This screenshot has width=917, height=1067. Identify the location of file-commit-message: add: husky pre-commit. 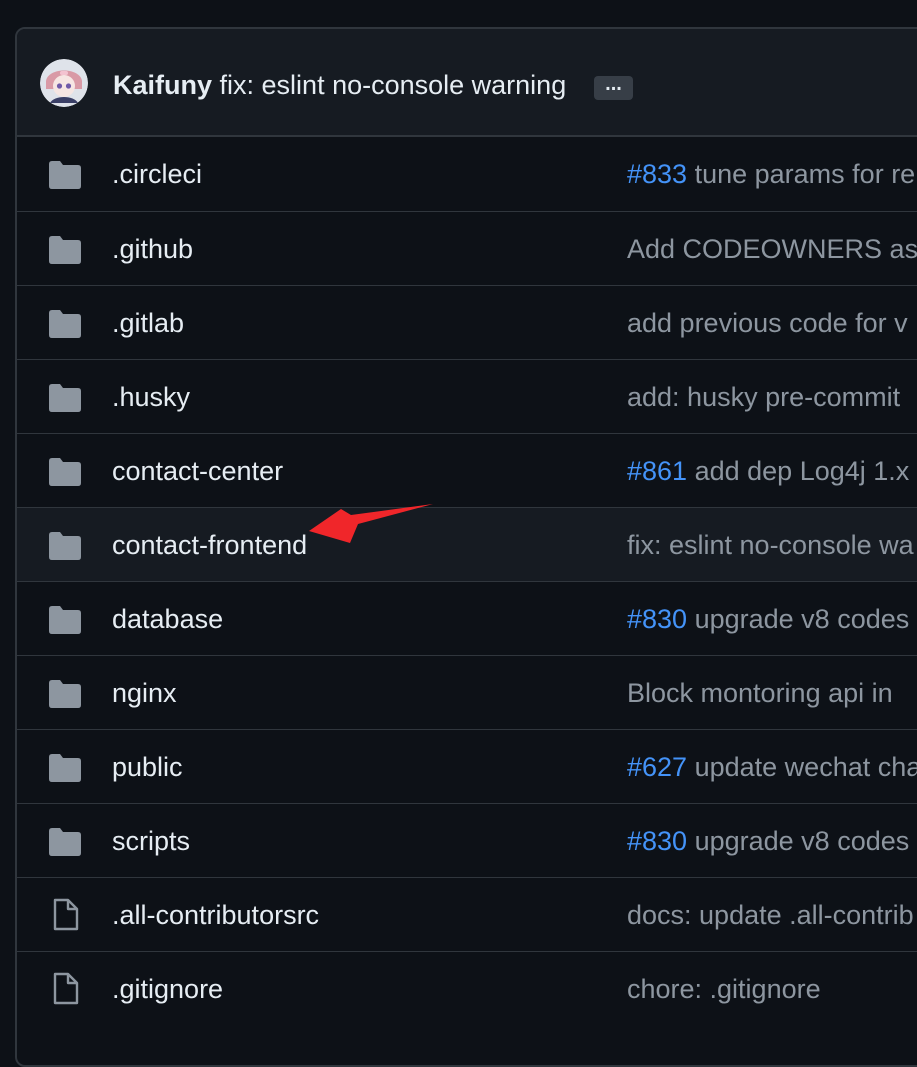
(763, 397).